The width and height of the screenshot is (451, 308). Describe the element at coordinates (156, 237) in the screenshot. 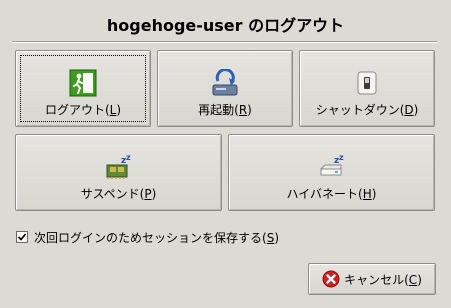

I see `save-session-label: 次回ログインのためセッションを保存する(S)` at that location.